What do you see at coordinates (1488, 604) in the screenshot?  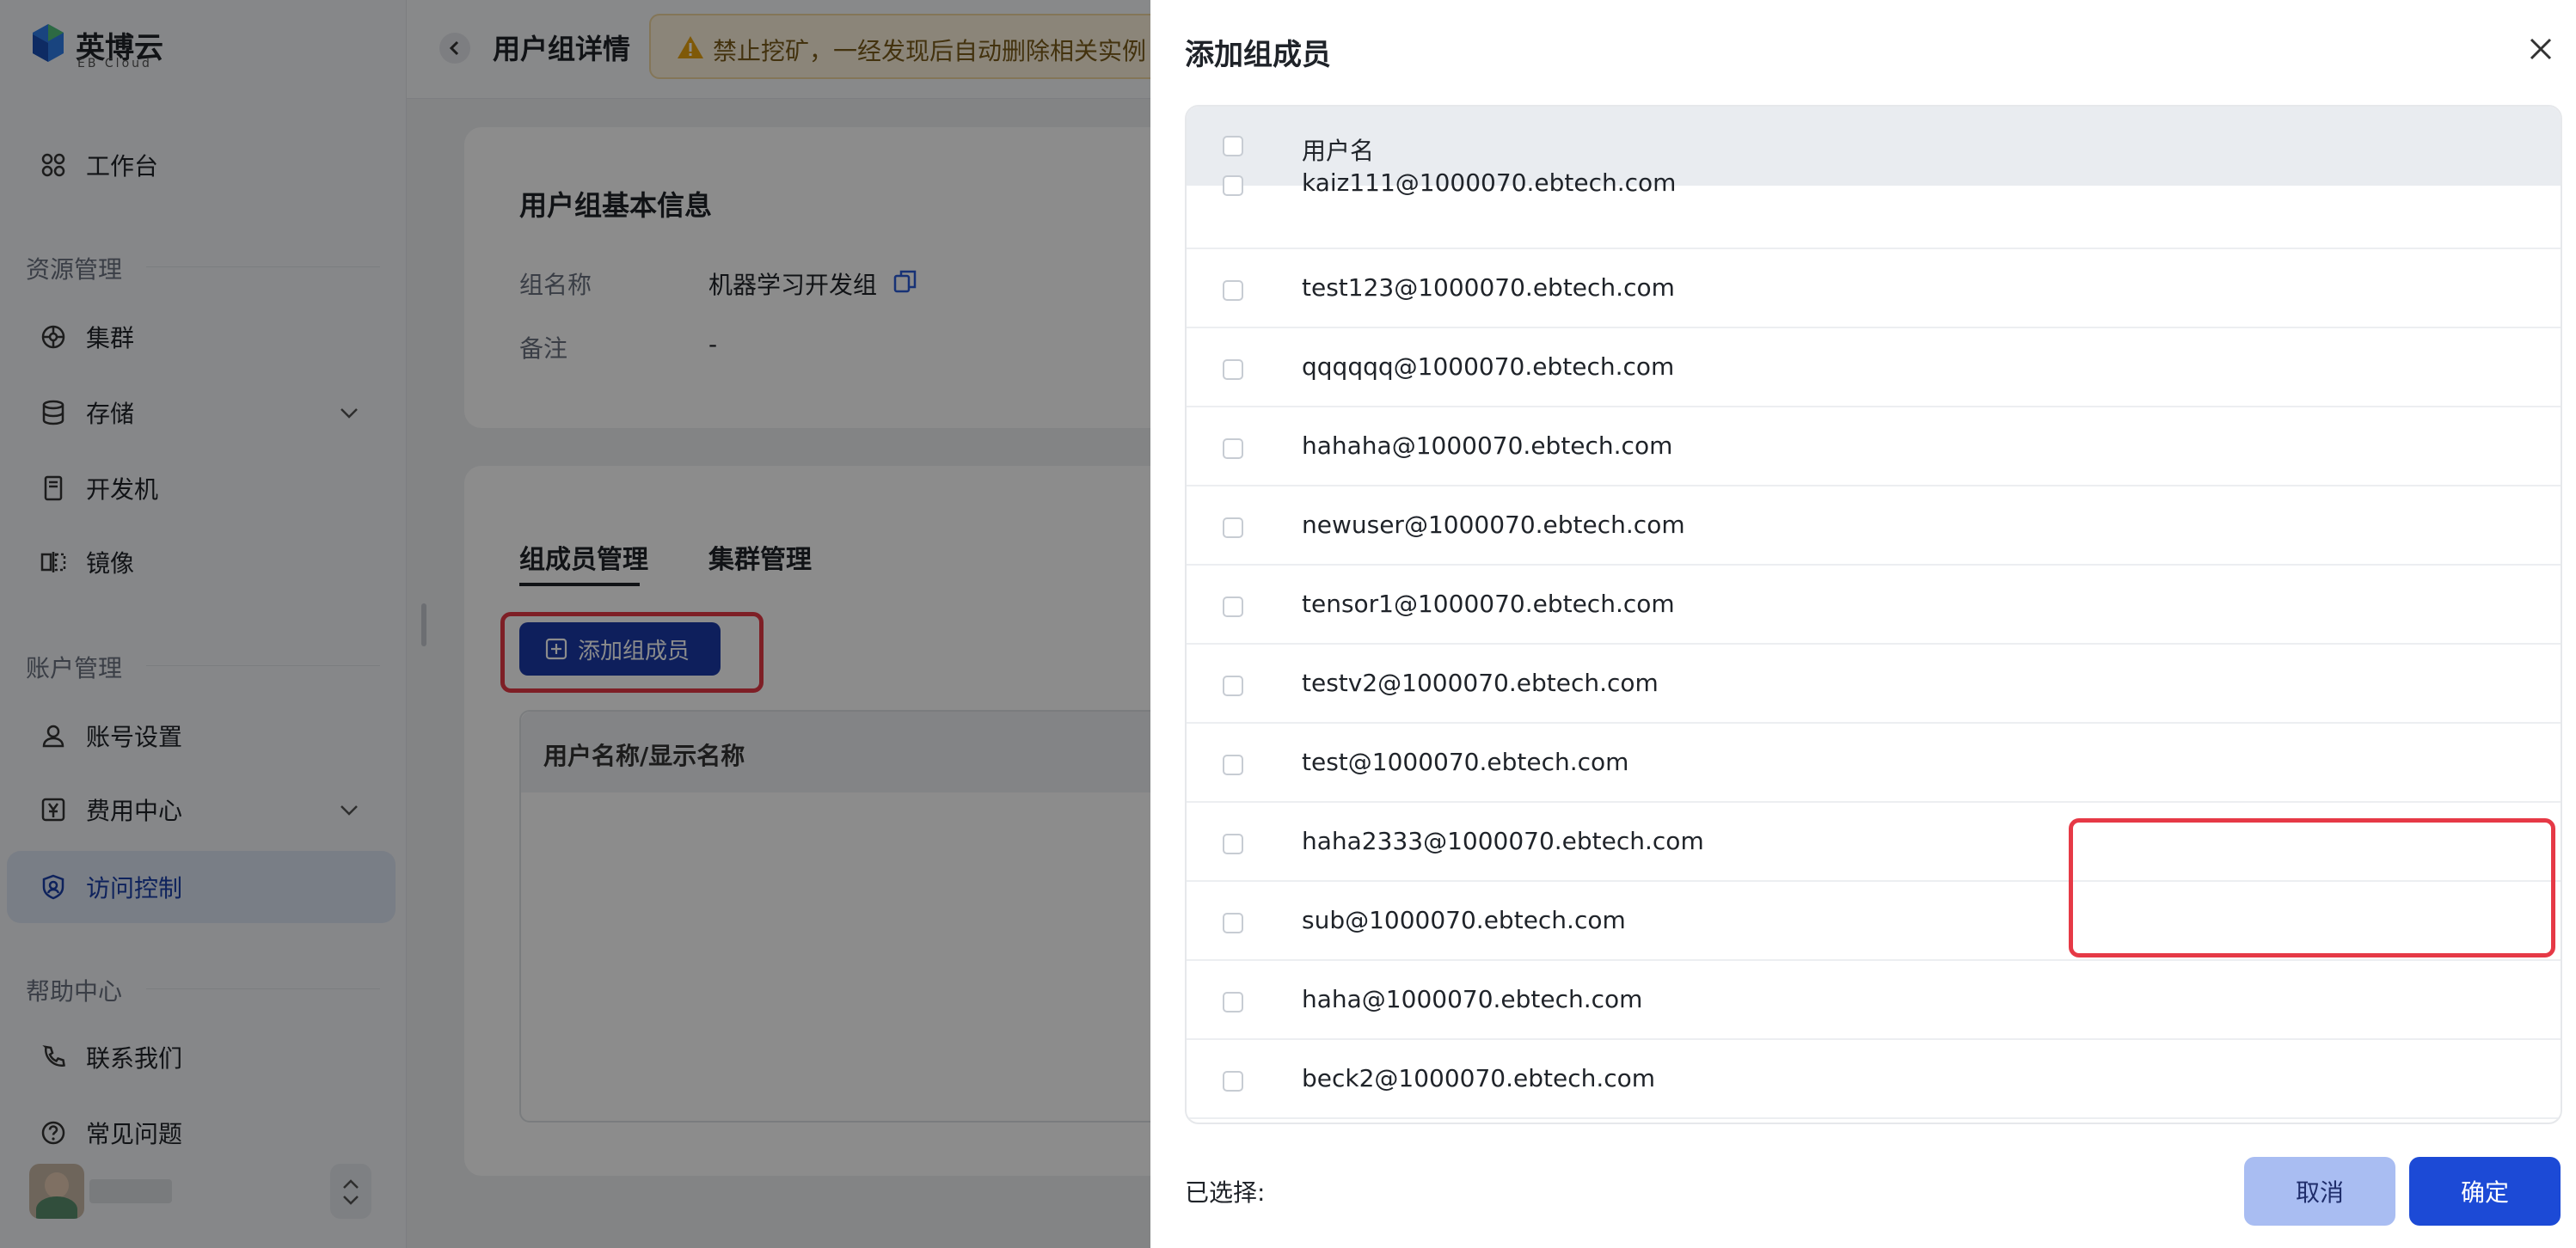 I see `user-row-email: tensor1@1000070.ebtech.com` at bounding box center [1488, 604].